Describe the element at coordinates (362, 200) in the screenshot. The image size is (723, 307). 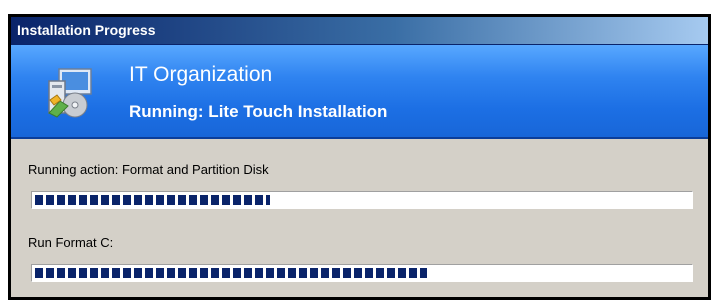
I see `action-progress-bar` at that location.